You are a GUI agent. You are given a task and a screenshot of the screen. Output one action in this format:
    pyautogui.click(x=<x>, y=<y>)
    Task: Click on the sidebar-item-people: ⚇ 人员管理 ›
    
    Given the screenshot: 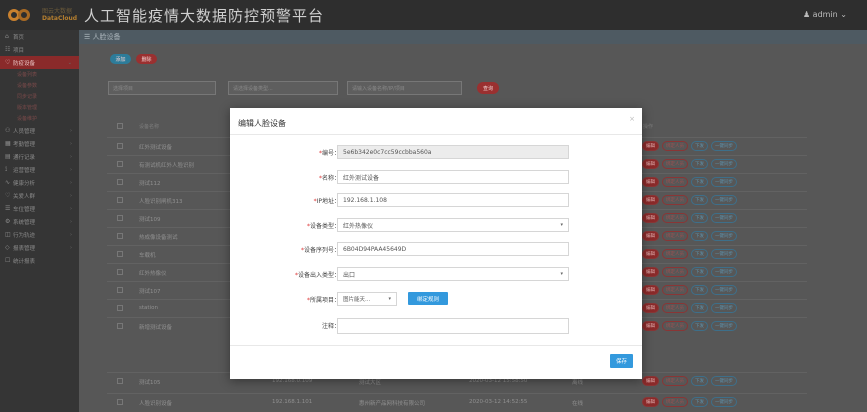 What is the action you would take?
    pyautogui.click(x=39, y=130)
    